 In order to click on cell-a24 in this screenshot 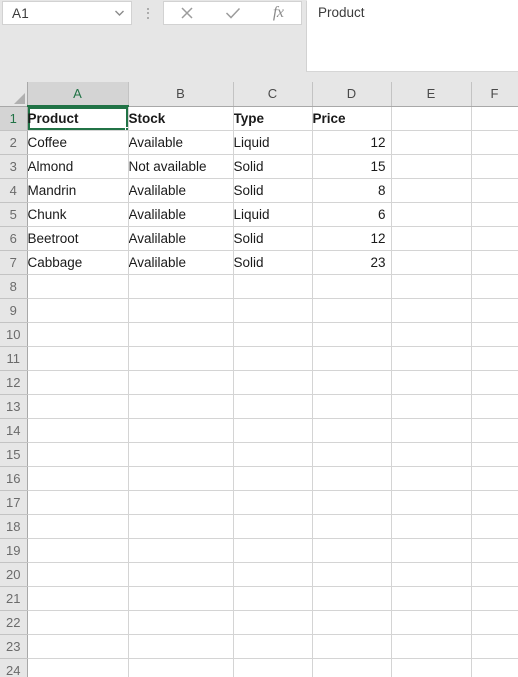, I will do `click(78, 667)`.